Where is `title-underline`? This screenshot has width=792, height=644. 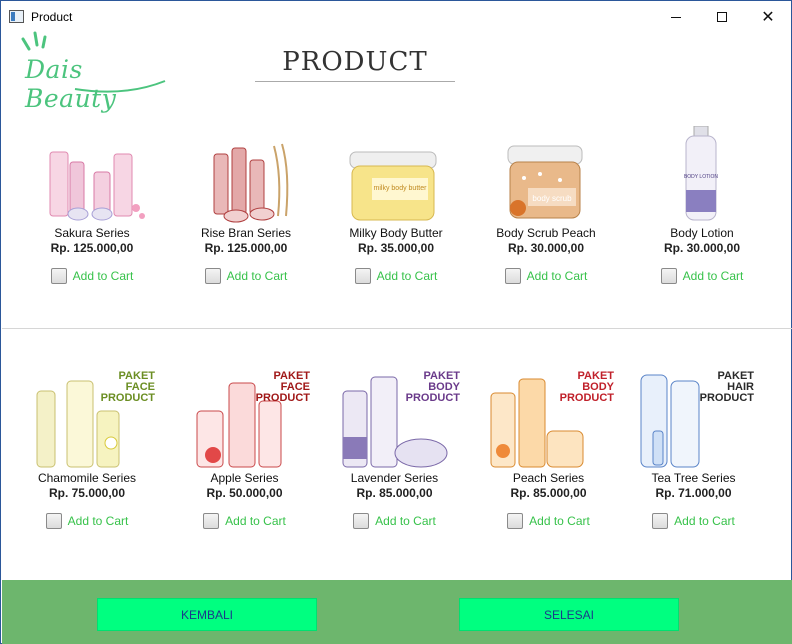 title-underline is located at coordinates (355, 81).